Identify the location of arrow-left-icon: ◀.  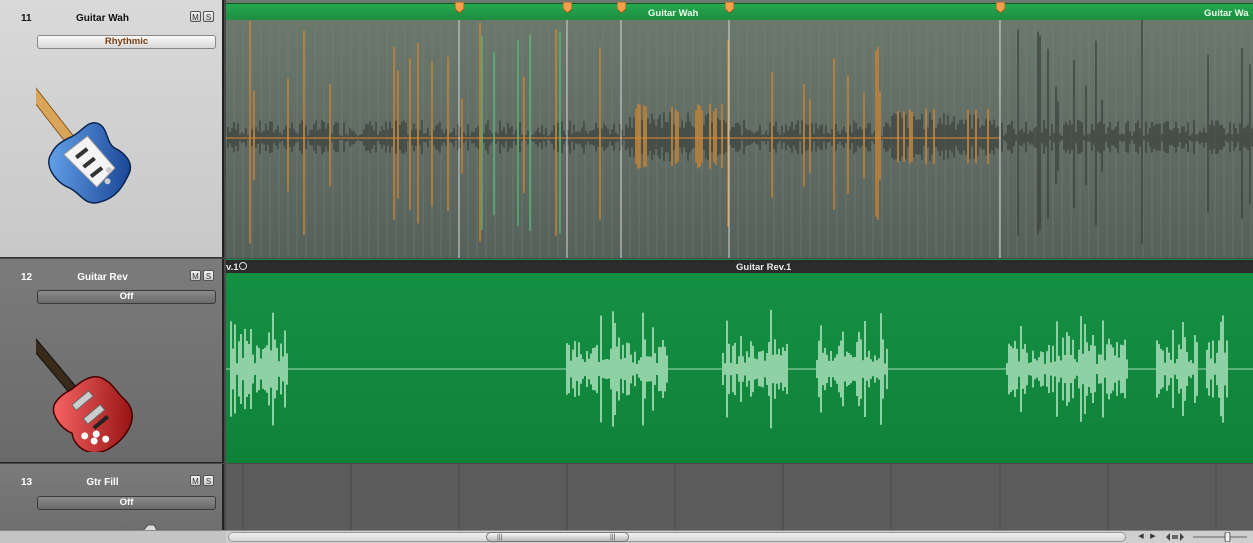
(1141, 537).